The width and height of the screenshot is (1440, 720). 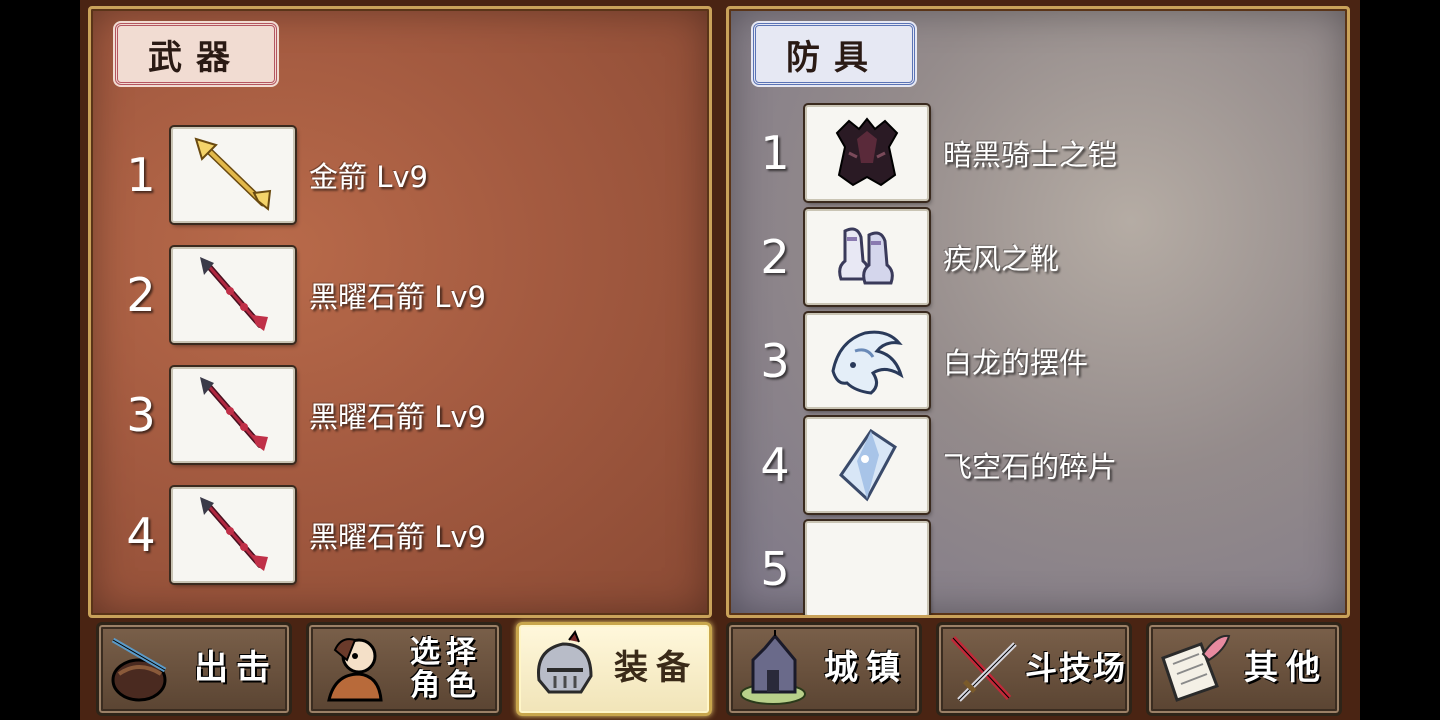 What do you see at coordinates (983, 668) in the screenshot?
I see `crossed-swords-icon` at bounding box center [983, 668].